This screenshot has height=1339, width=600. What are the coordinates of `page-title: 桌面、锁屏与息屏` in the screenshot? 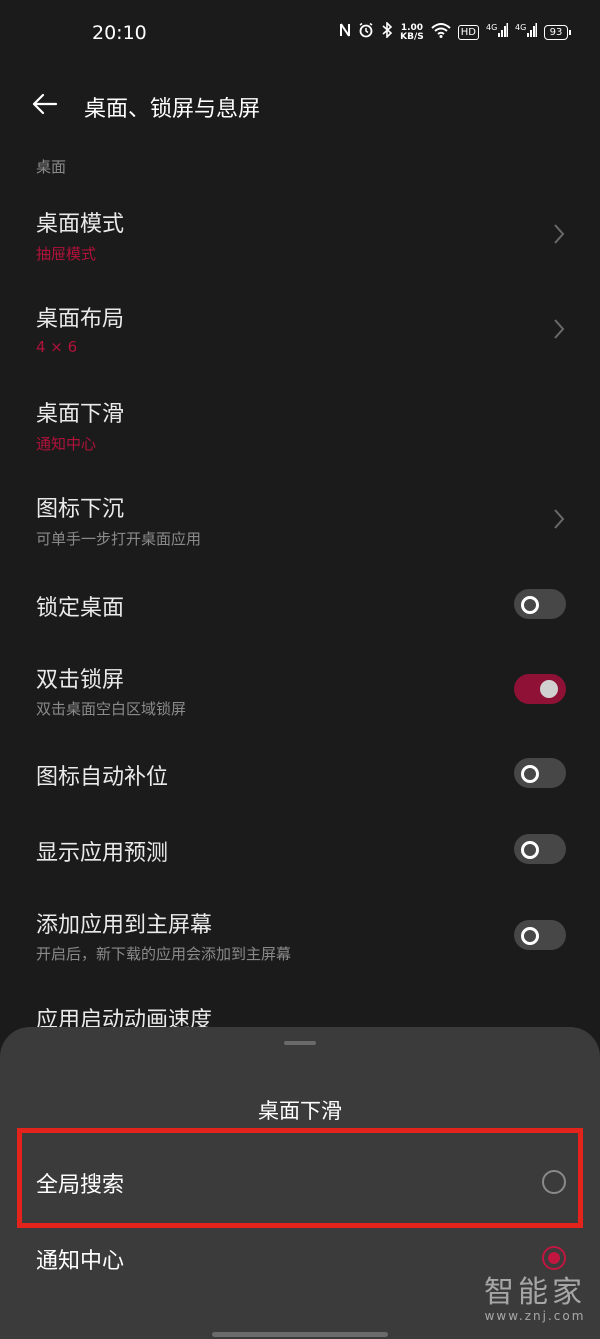 It's located at (172, 109).